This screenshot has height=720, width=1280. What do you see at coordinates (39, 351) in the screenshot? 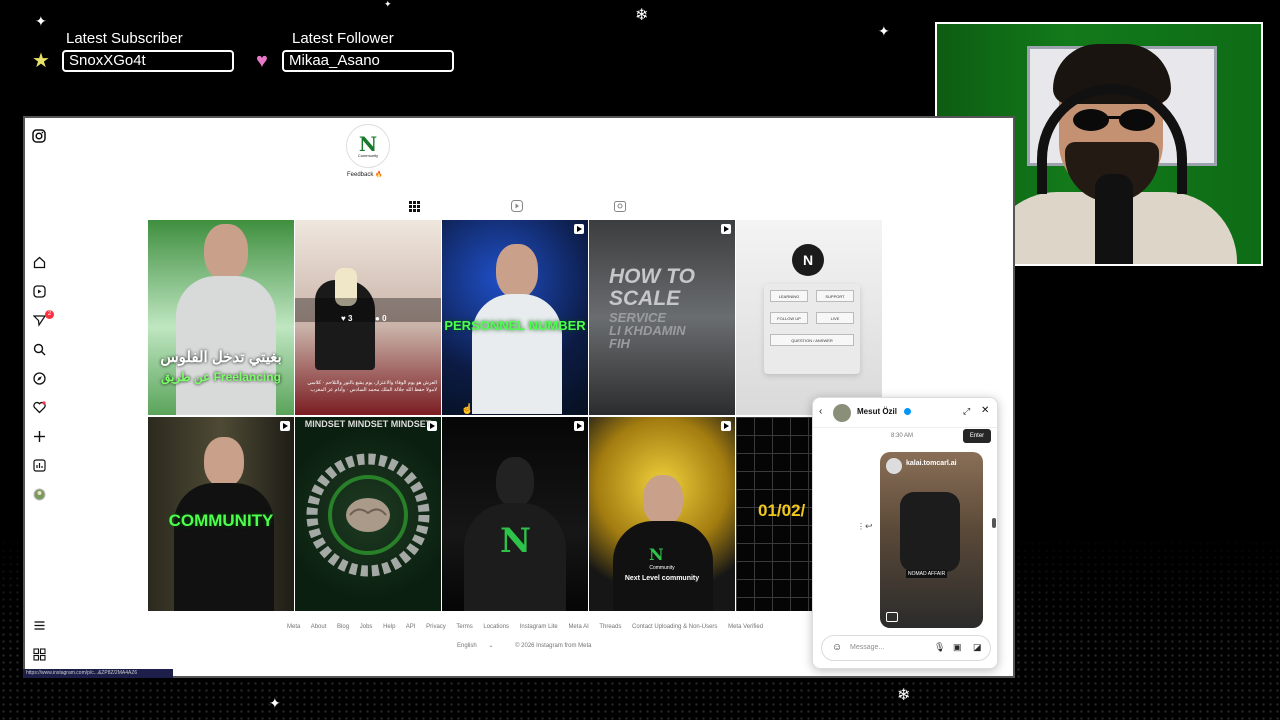
I see `search-icon` at bounding box center [39, 351].